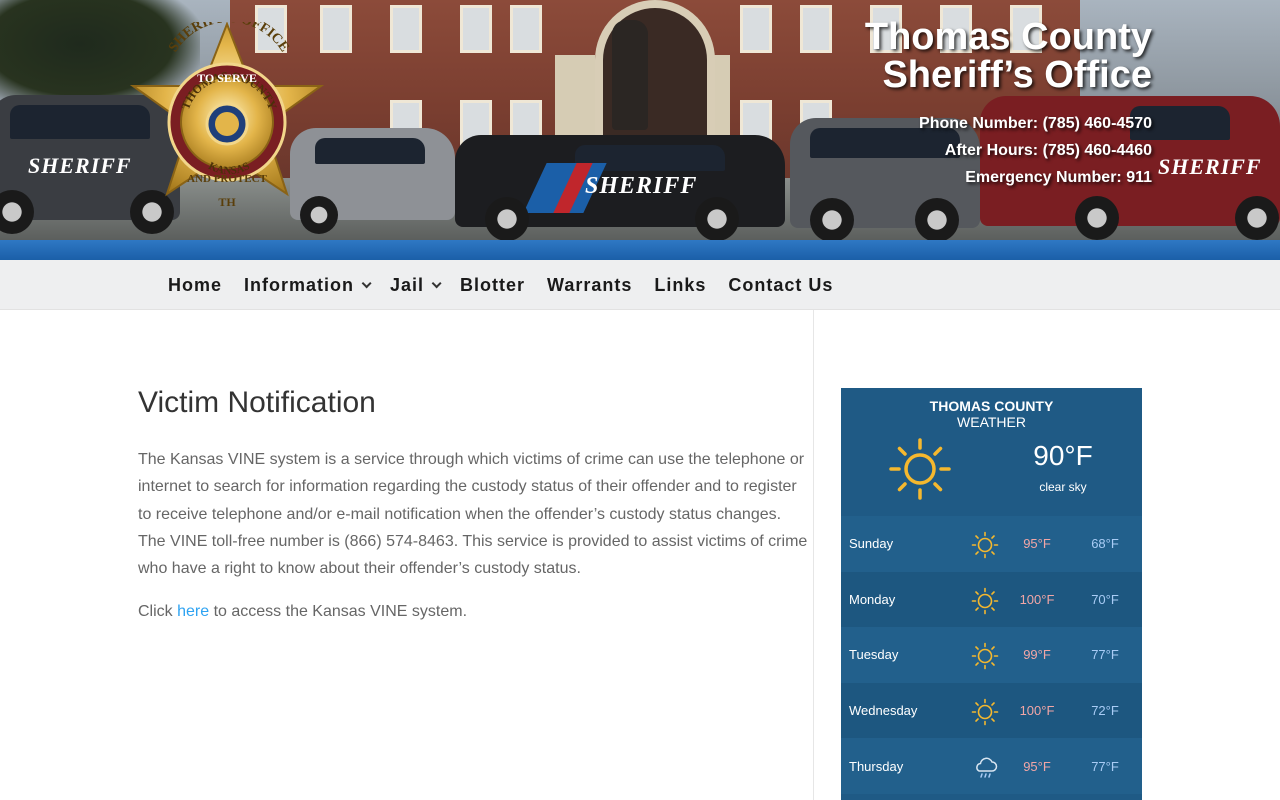 The image size is (1280, 800). I want to click on current-temperature: 90°F, so click(1063, 455).